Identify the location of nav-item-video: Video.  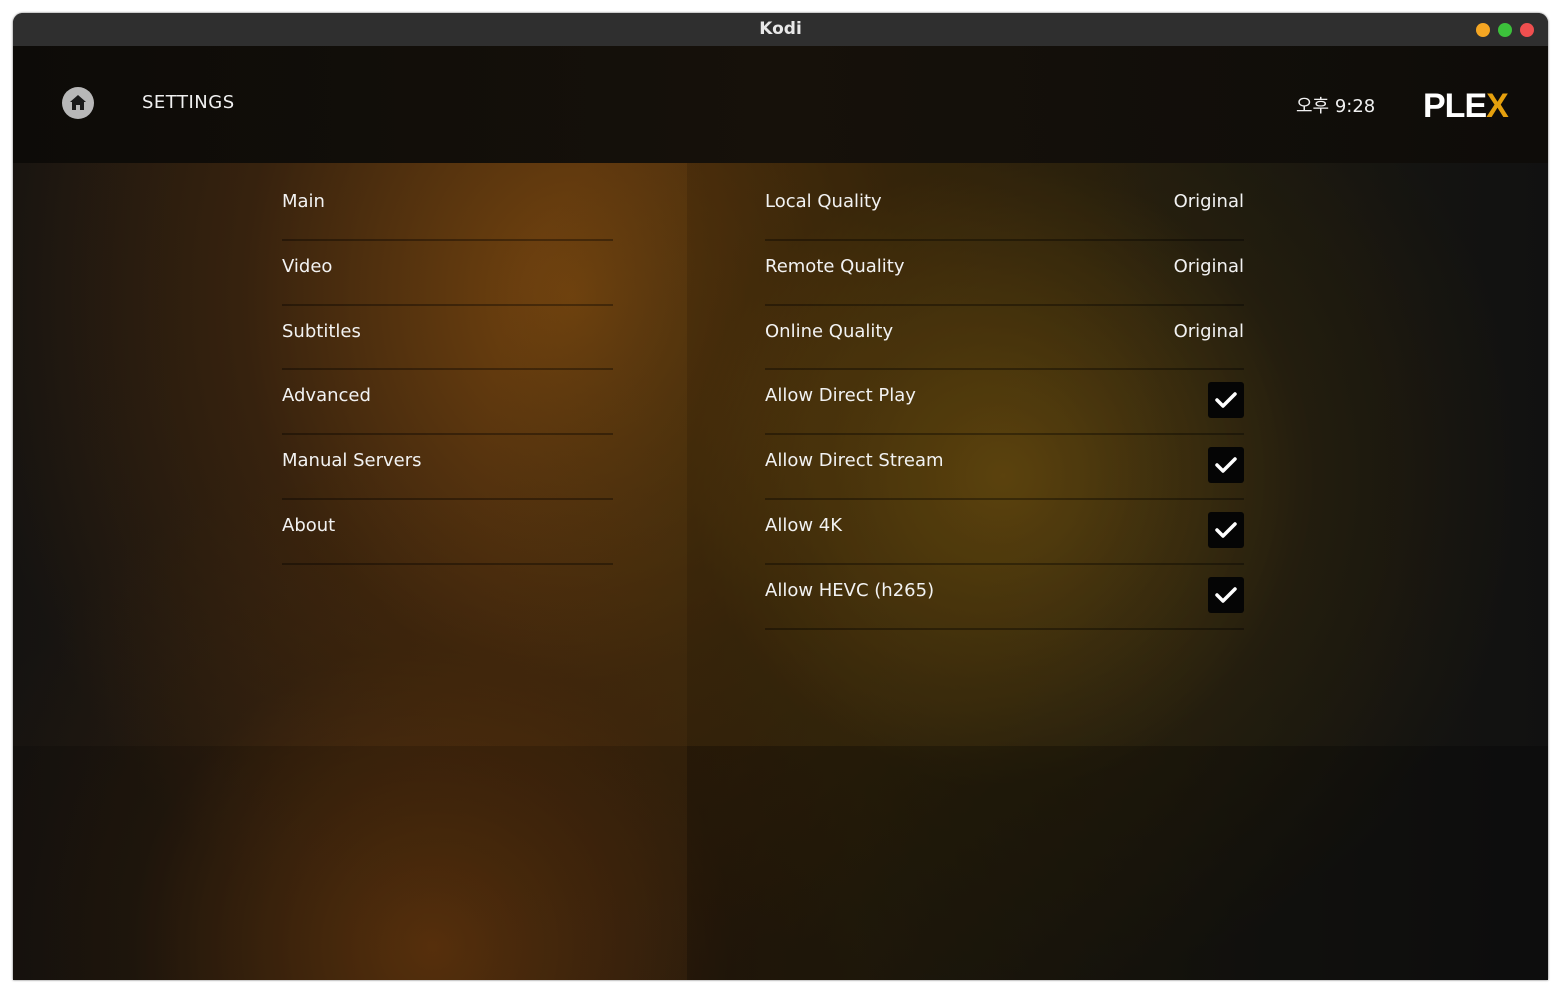
(447, 273).